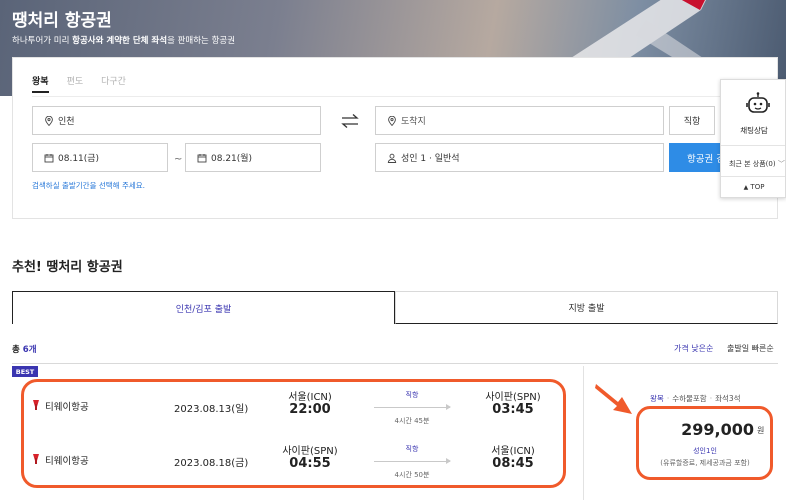 Image resolution: width=786 pixels, height=500 pixels. I want to click on tab-divider, so click(395, 96).